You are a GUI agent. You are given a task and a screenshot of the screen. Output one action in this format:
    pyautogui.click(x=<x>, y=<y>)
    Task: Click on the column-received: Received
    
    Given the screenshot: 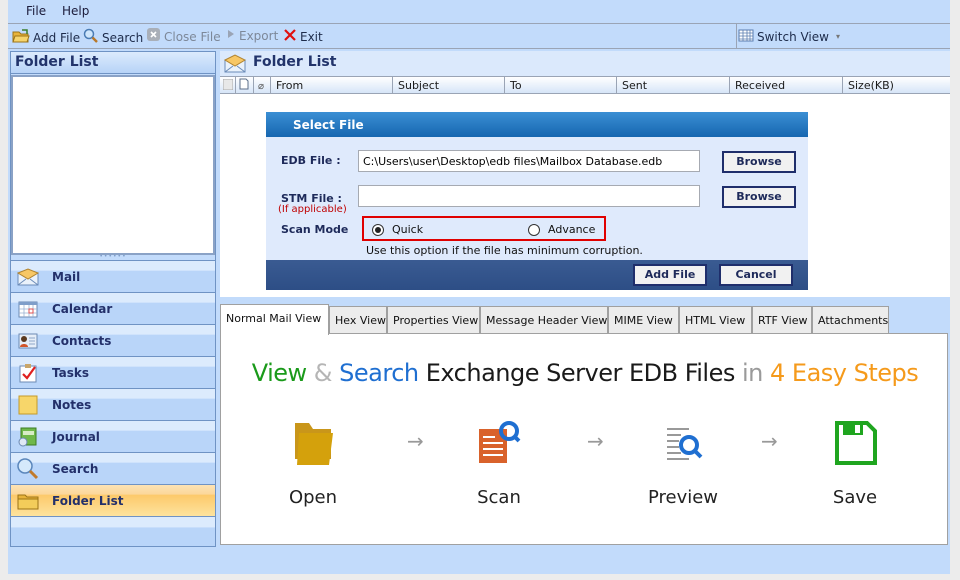 What is the action you would take?
    pyautogui.click(x=785, y=85)
    